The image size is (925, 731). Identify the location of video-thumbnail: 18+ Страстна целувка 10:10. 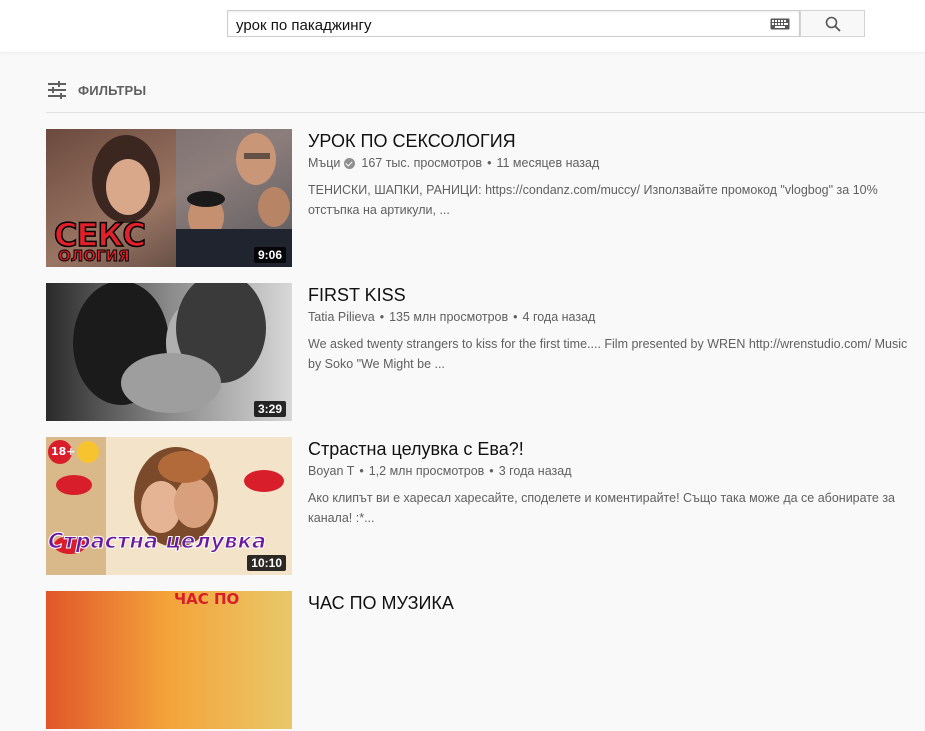
(169, 506).